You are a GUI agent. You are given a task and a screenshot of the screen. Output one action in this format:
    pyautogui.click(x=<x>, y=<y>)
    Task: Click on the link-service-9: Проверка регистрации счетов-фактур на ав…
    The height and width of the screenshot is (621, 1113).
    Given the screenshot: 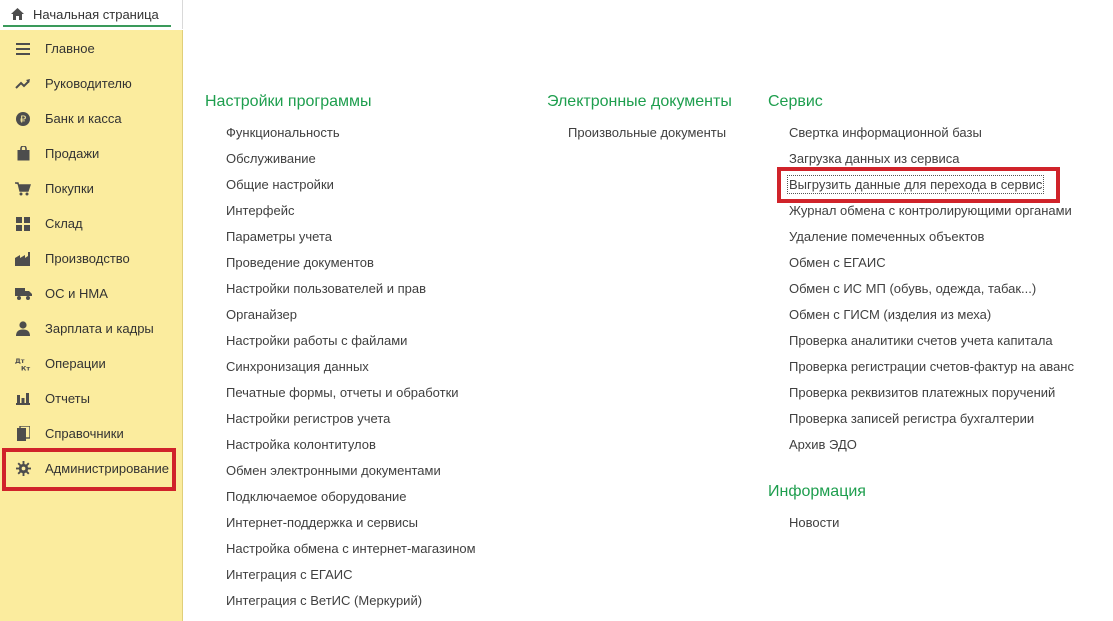 What is the action you would take?
    pyautogui.click(x=931, y=366)
    